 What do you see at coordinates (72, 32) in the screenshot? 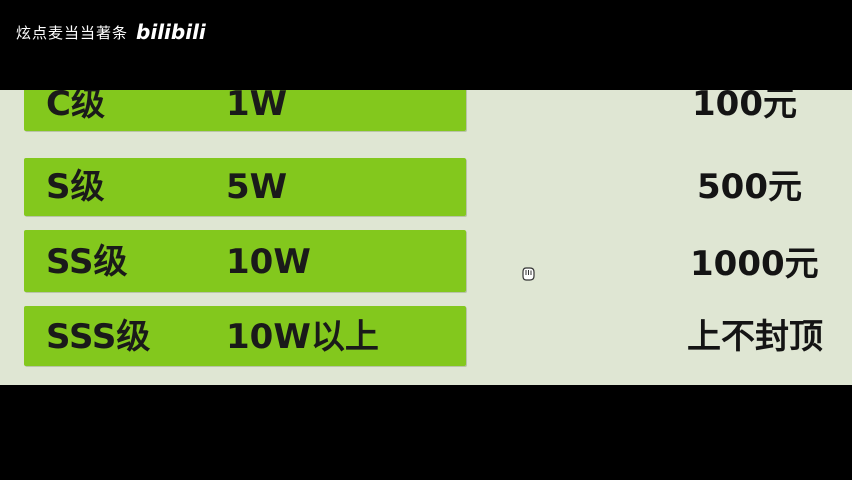
I see `channel-name: 炫点麦当当著条` at bounding box center [72, 32].